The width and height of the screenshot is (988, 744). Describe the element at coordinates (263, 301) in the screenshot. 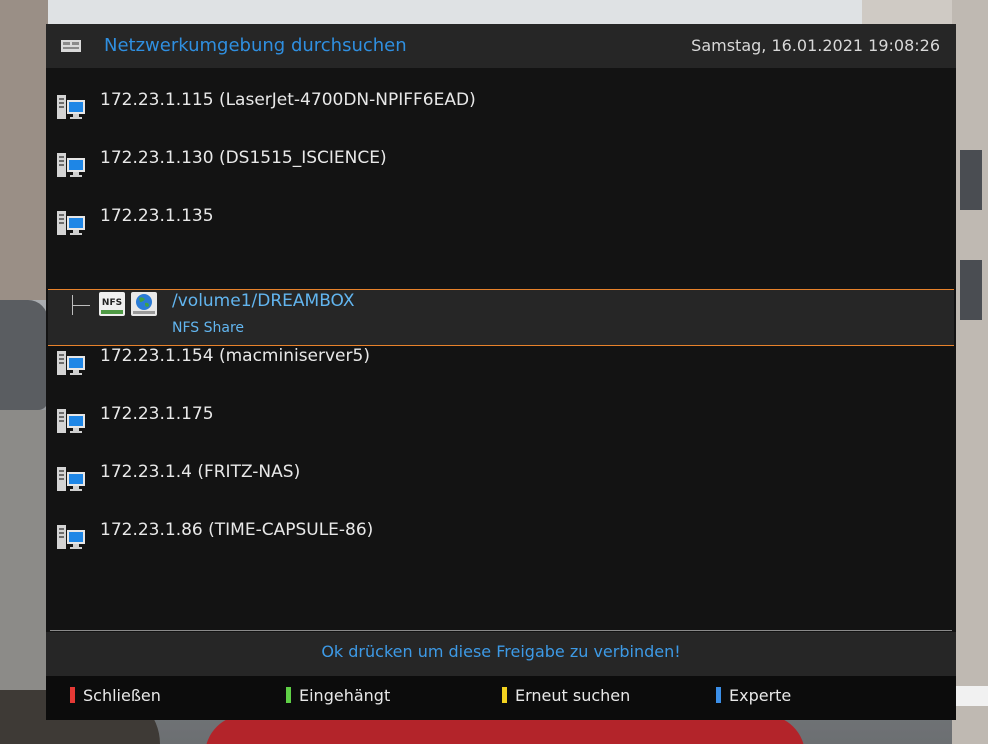

I see `share-path: /volume1/DREAMBOX` at that location.